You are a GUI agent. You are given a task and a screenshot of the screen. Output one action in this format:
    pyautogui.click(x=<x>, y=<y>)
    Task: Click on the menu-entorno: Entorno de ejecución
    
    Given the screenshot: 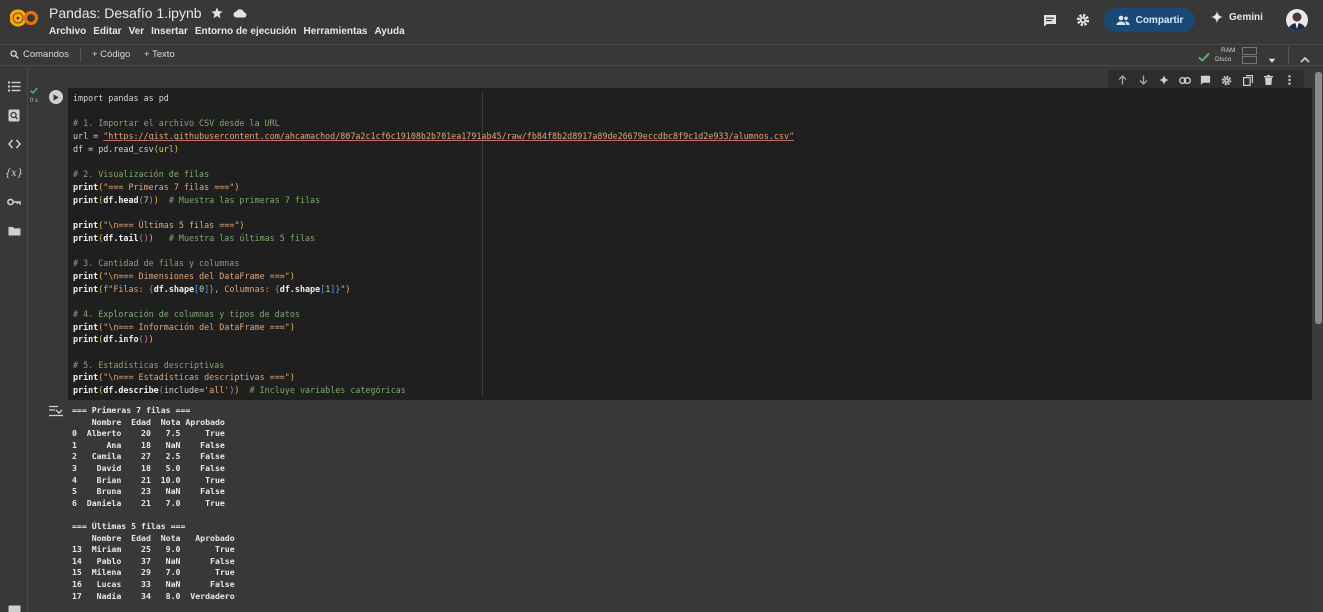 What is the action you would take?
    pyautogui.click(x=246, y=31)
    